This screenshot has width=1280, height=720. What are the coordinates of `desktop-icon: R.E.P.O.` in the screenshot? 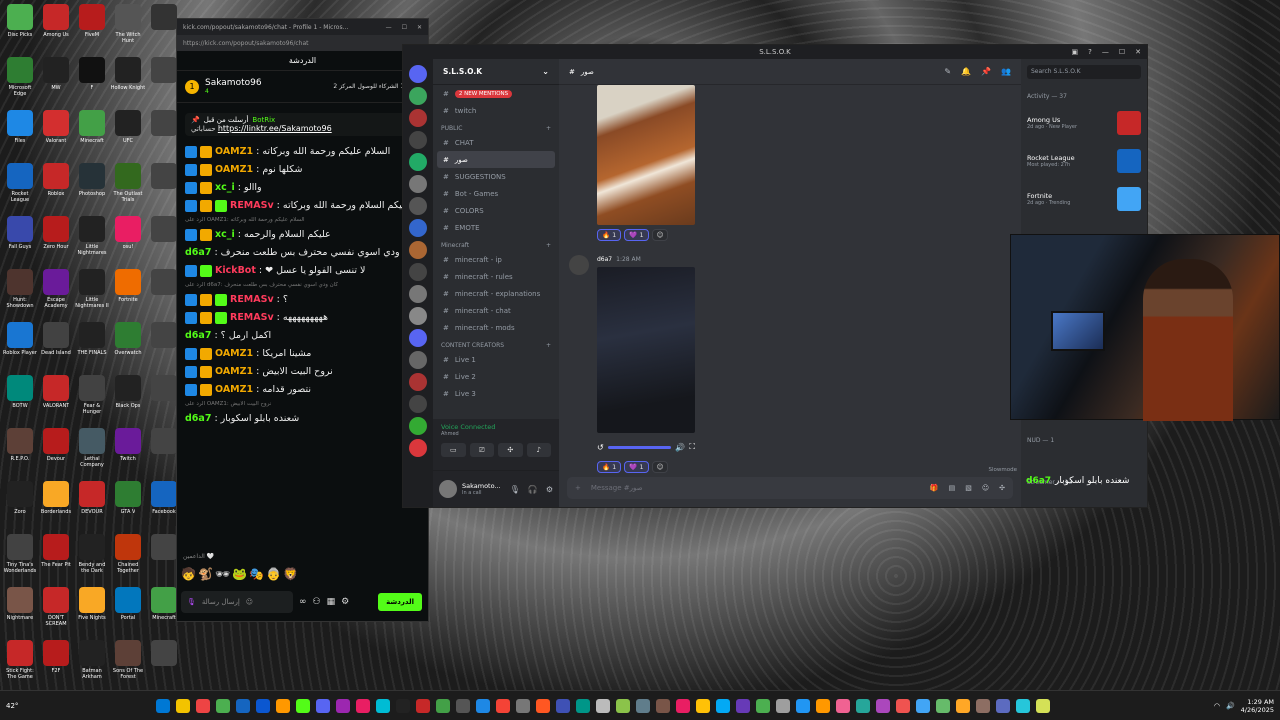 It's located at (20, 454).